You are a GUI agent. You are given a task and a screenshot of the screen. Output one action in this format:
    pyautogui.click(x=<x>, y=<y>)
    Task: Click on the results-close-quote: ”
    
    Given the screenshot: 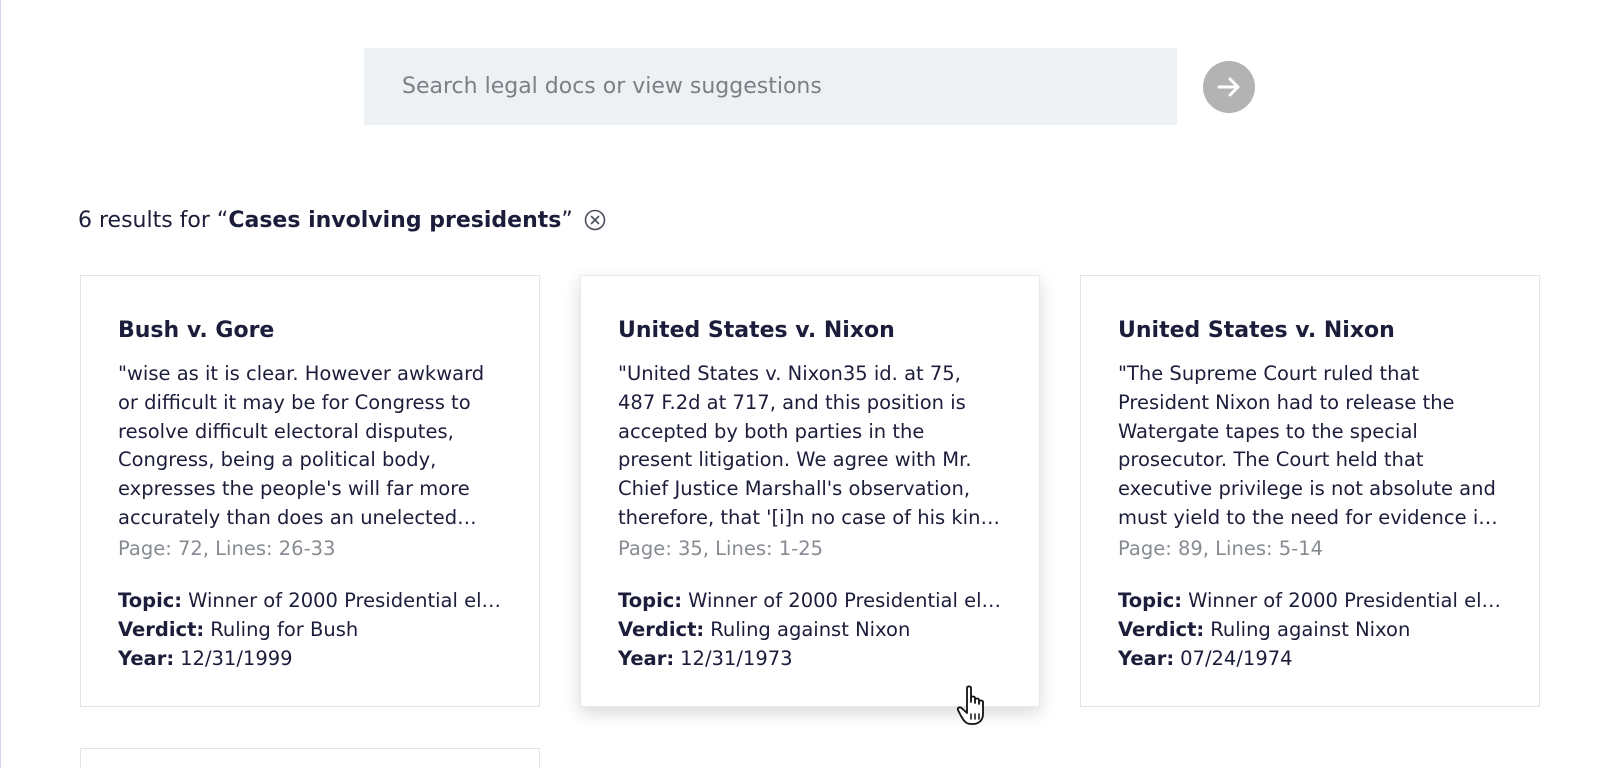 What is the action you would take?
    pyautogui.click(x=567, y=220)
    